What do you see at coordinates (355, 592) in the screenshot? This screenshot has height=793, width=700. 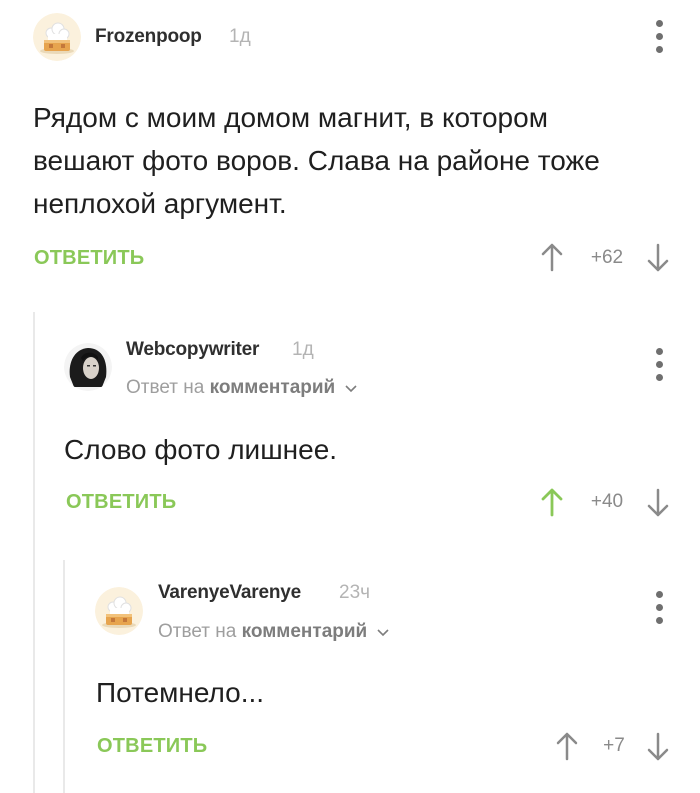 I see `comment-time: 23ч` at bounding box center [355, 592].